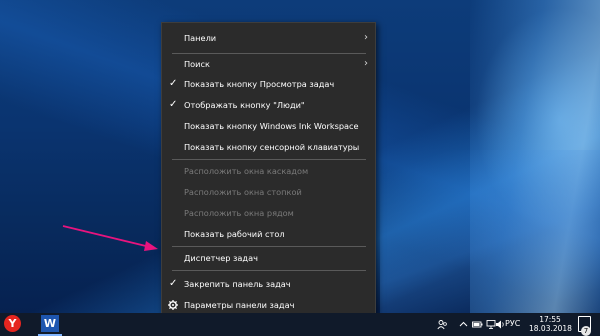  What do you see at coordinates (586, 331) in the screenshot?
I see `notification-count-badge: 7` at bounding box center [586, 331].